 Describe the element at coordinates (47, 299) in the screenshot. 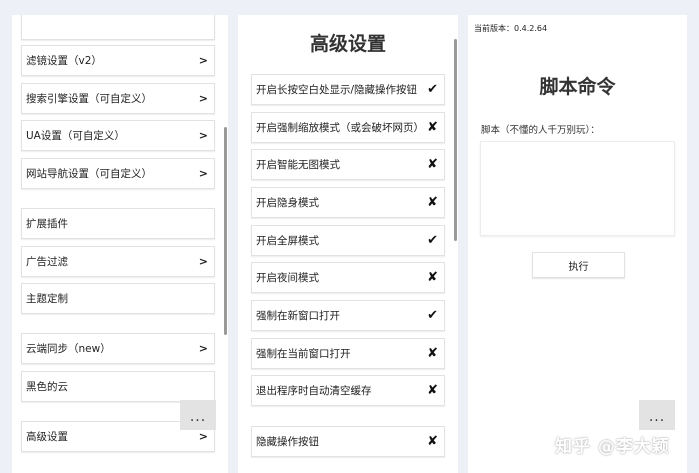

I see `settings-item-label: 主题定制` at that location.